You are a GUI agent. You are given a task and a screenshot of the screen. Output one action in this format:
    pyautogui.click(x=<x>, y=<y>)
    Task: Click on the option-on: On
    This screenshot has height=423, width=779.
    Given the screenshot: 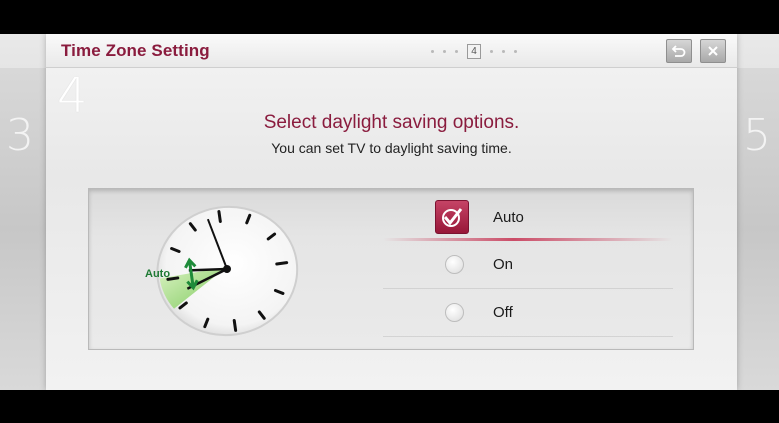 What is the action you would take?
    pyautogui.click(x=528, y=265)
    